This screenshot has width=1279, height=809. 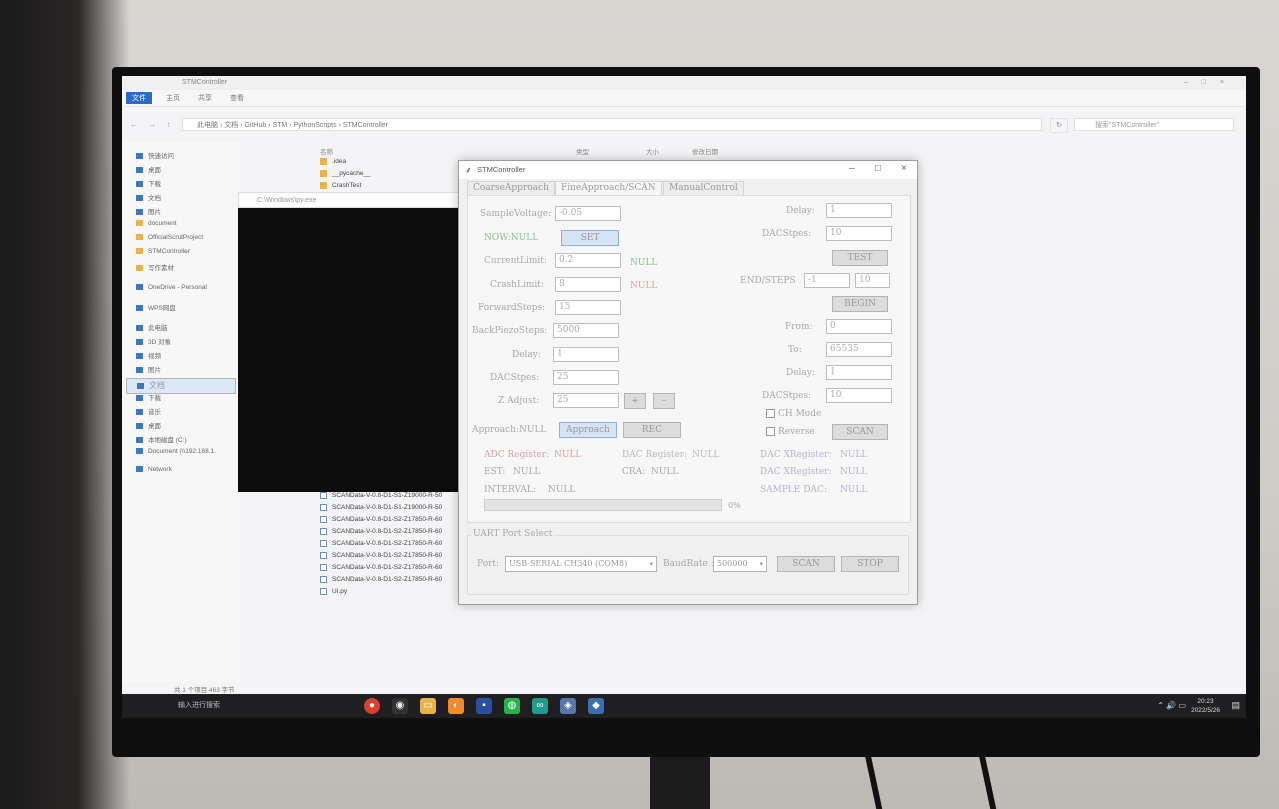 What do you see at coordinates (333, 161) in the screenshot?
I see `list-item: .idea` at bounding box center [333, 161].